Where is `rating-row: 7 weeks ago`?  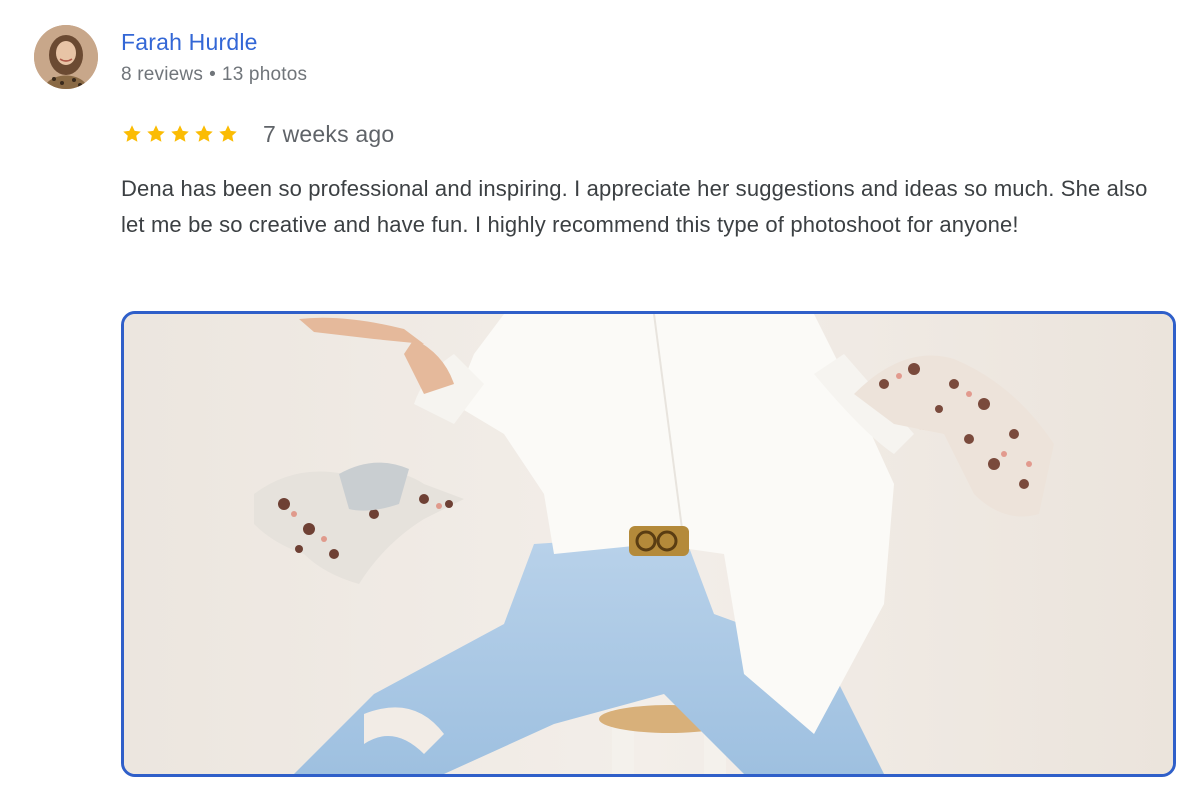
rating-row: 7 weeks ago is located at coordinates (257, 134).